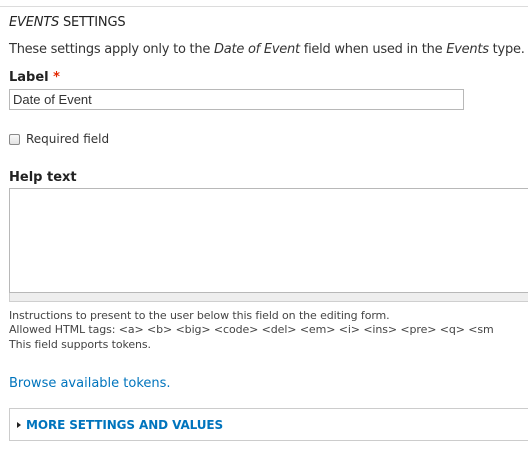 The image size is (528, 462). Describe the element at coordinates (56, 77) in the screenshot. I see `required-marker: *` at that location.